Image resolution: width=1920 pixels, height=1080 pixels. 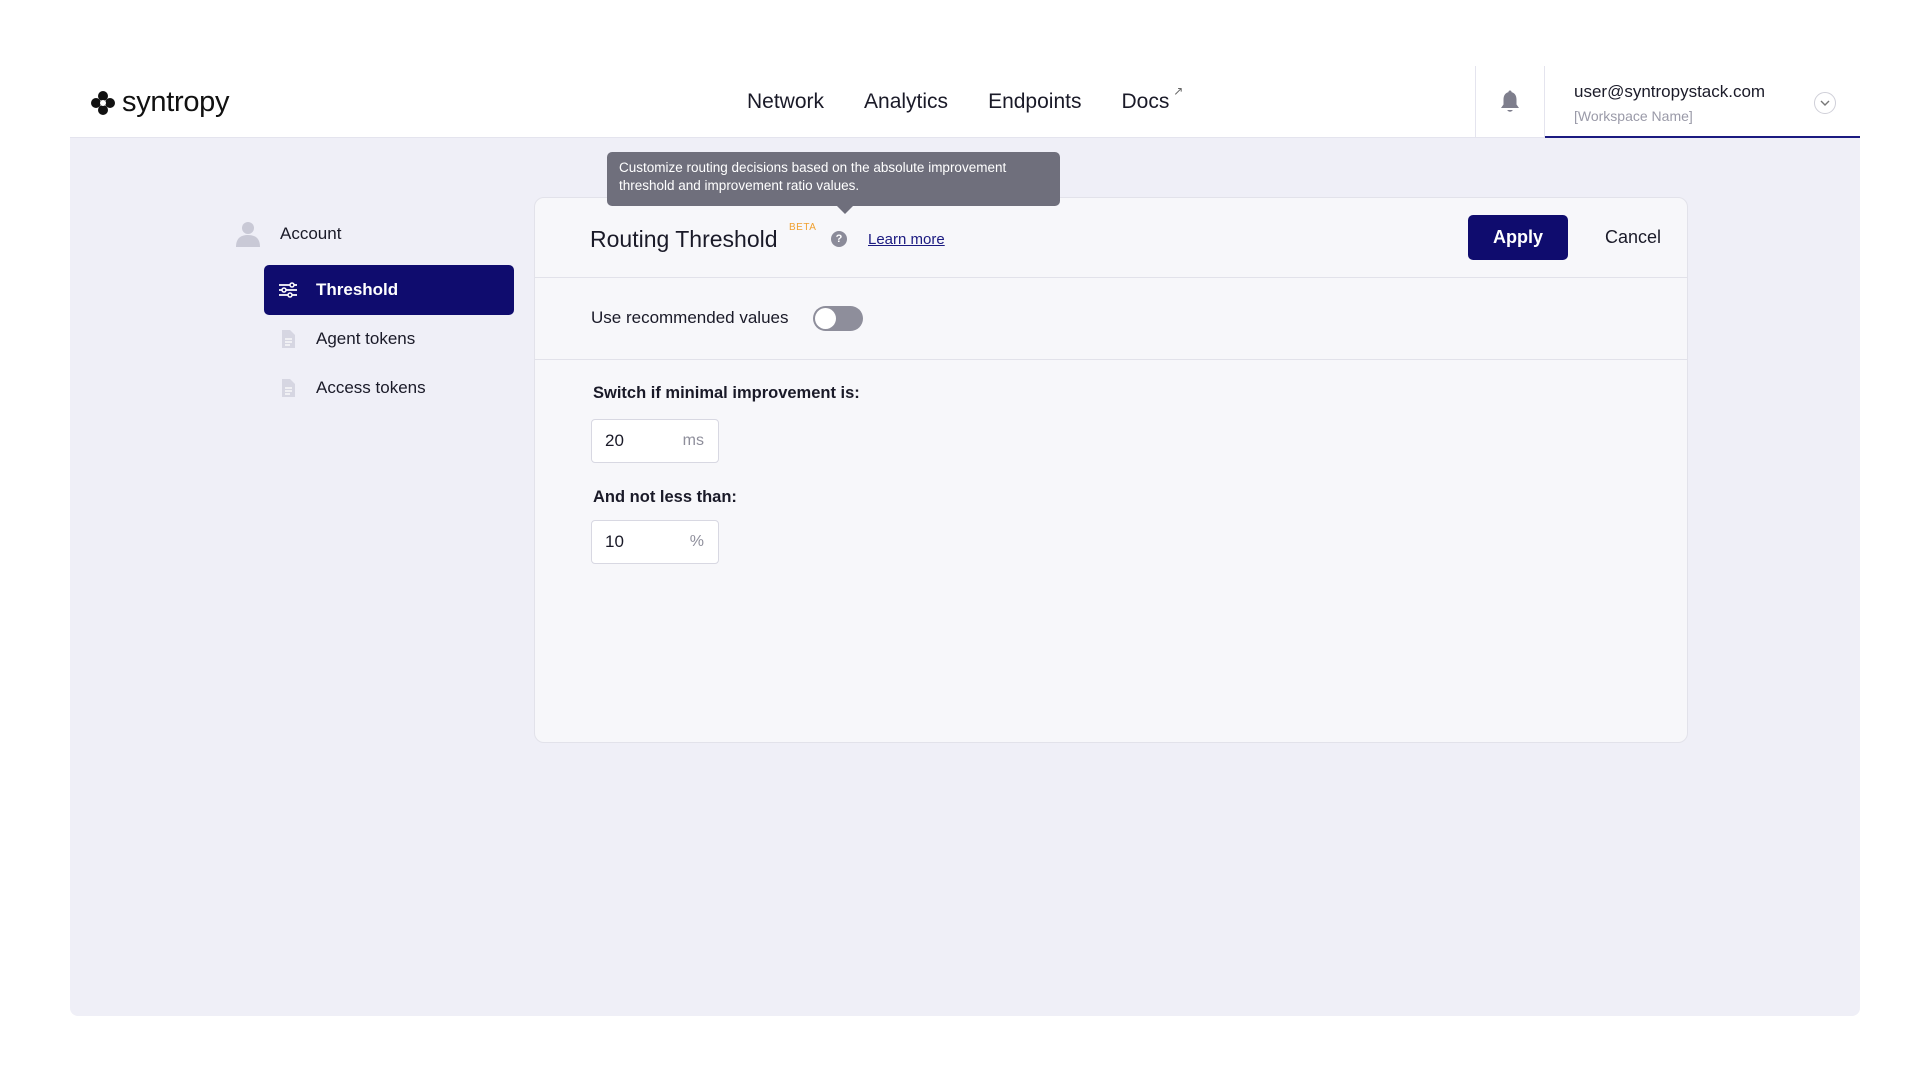 I want to click on sidebar-item-access-tokens: Access tokens, so click(x=389, y=388).